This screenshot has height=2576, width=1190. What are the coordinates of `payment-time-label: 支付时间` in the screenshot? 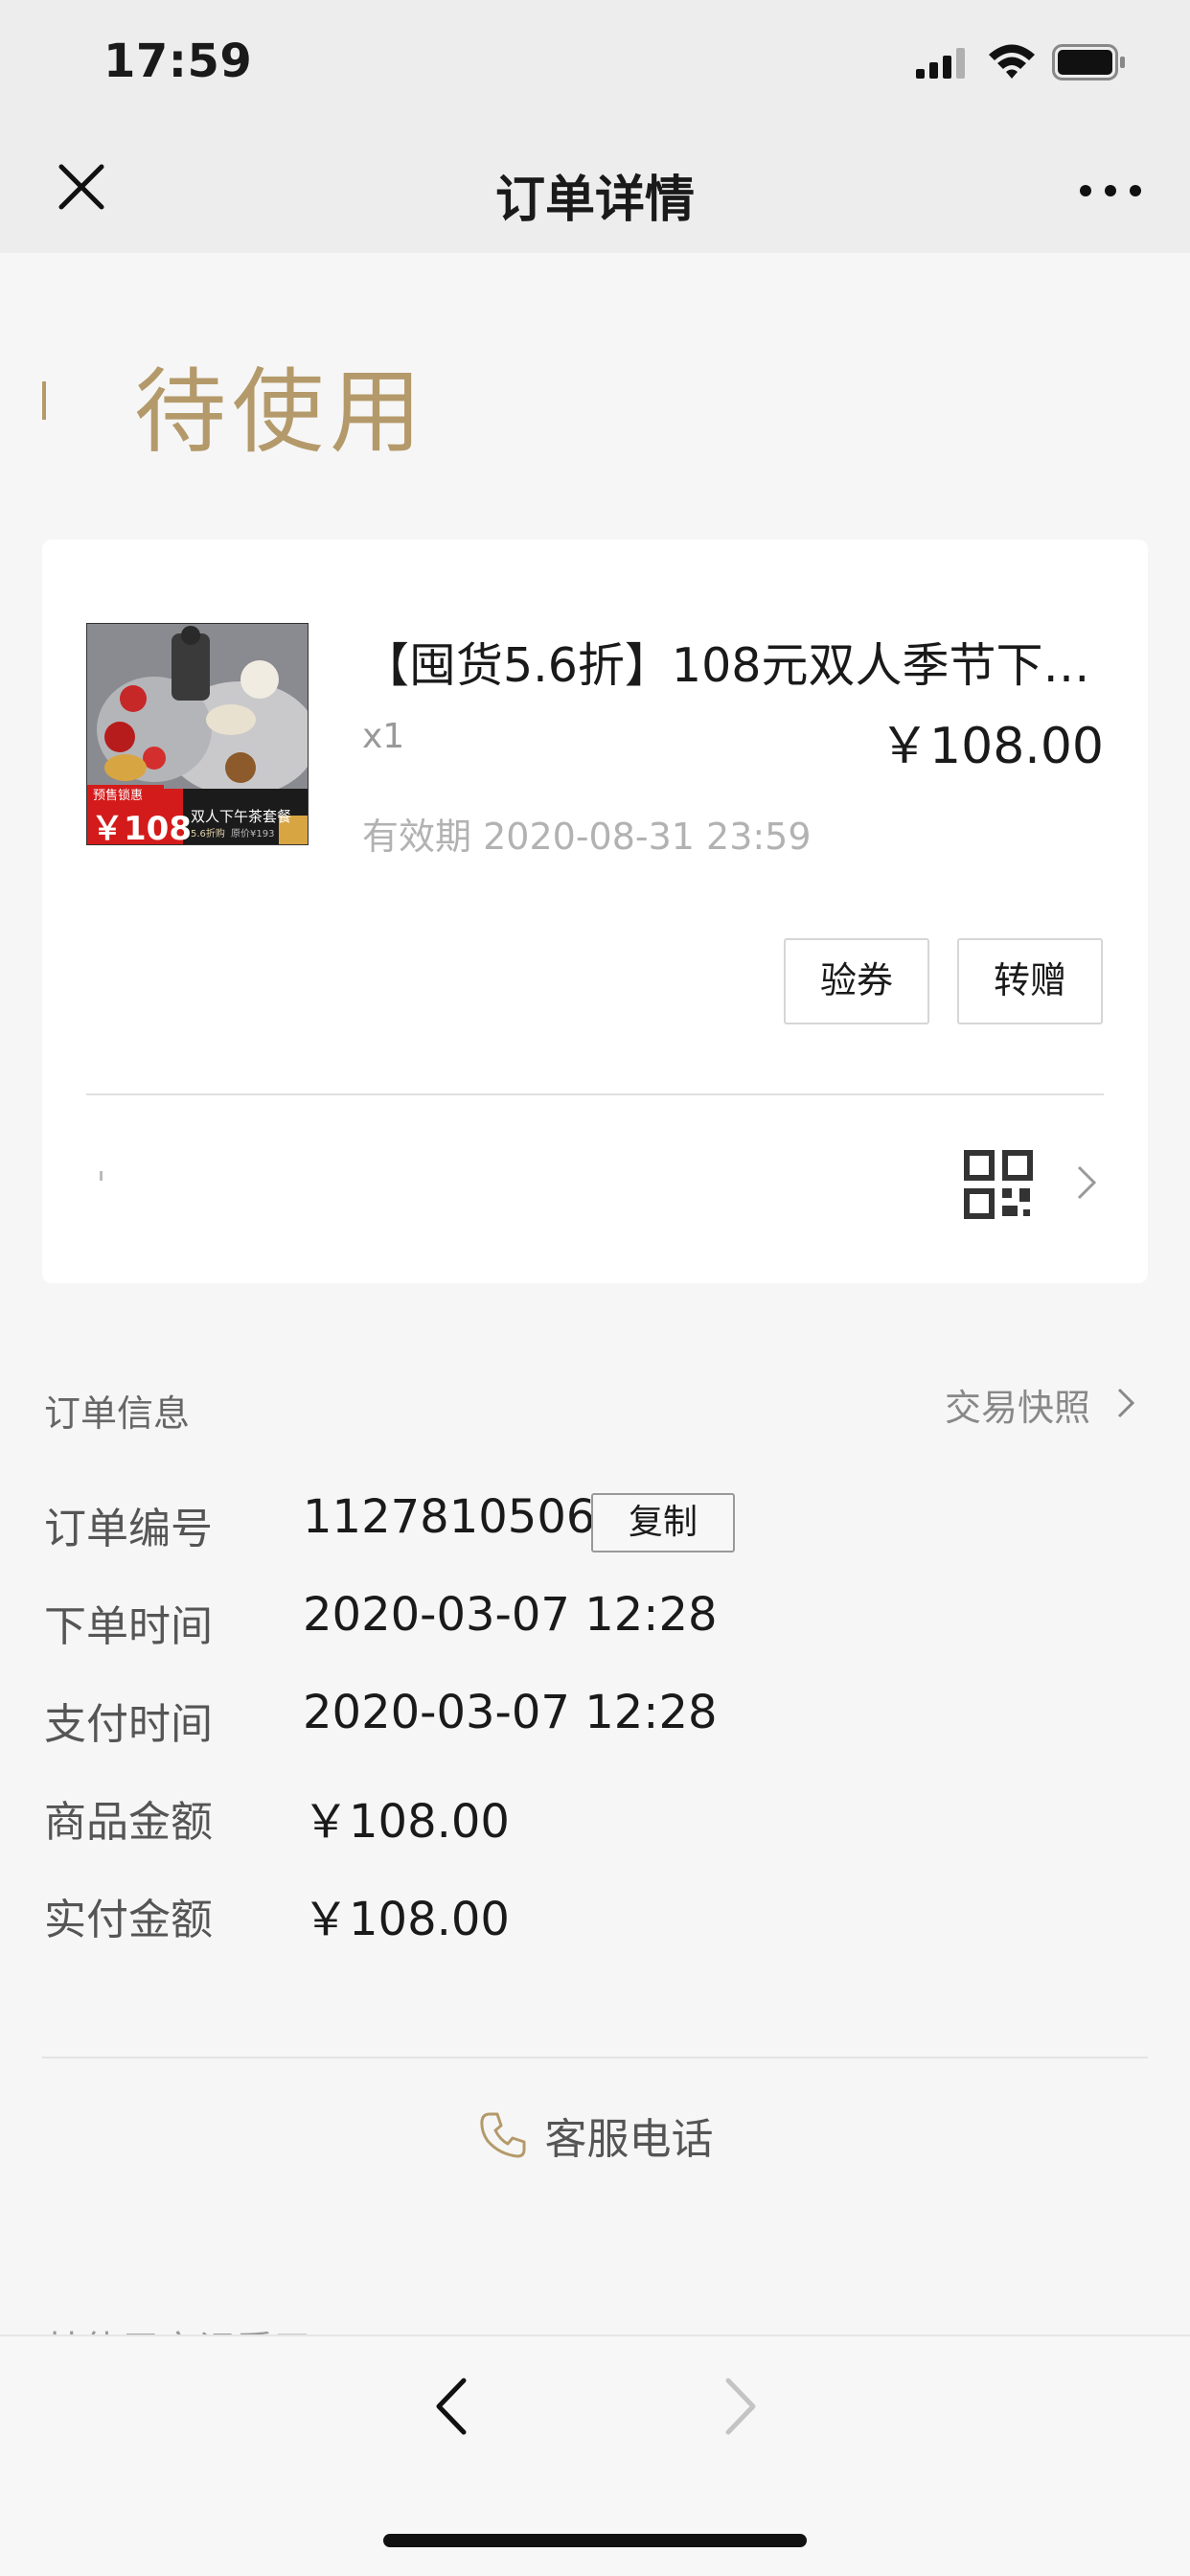 It's located at (128, 1724).